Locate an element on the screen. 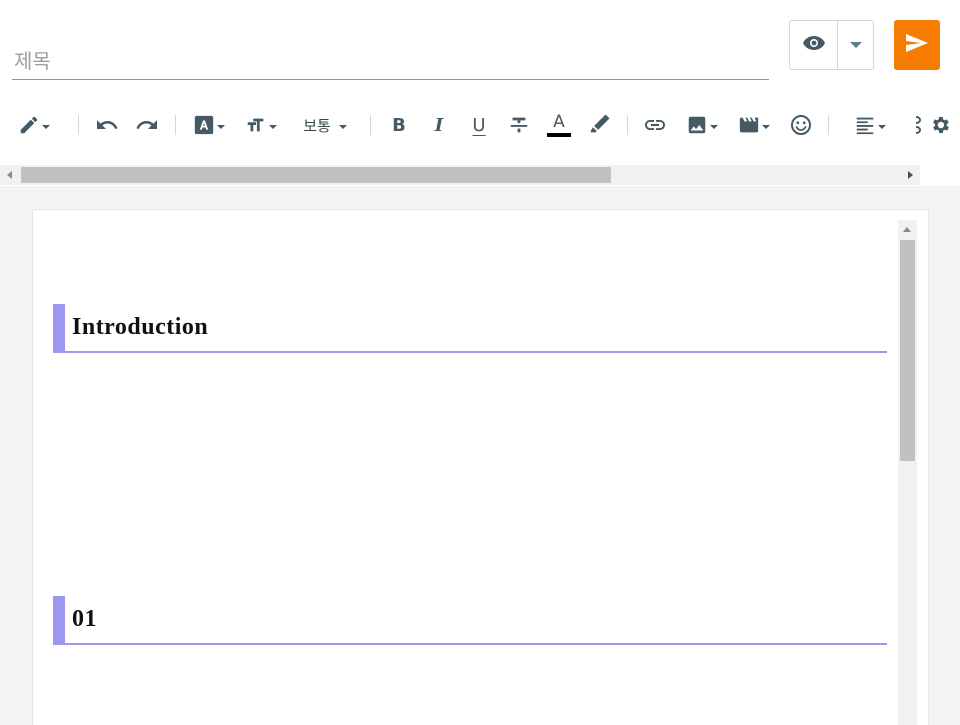 This screenshot has width=960, height=725. heading-block: 01 is located at coordinates (470, 620).